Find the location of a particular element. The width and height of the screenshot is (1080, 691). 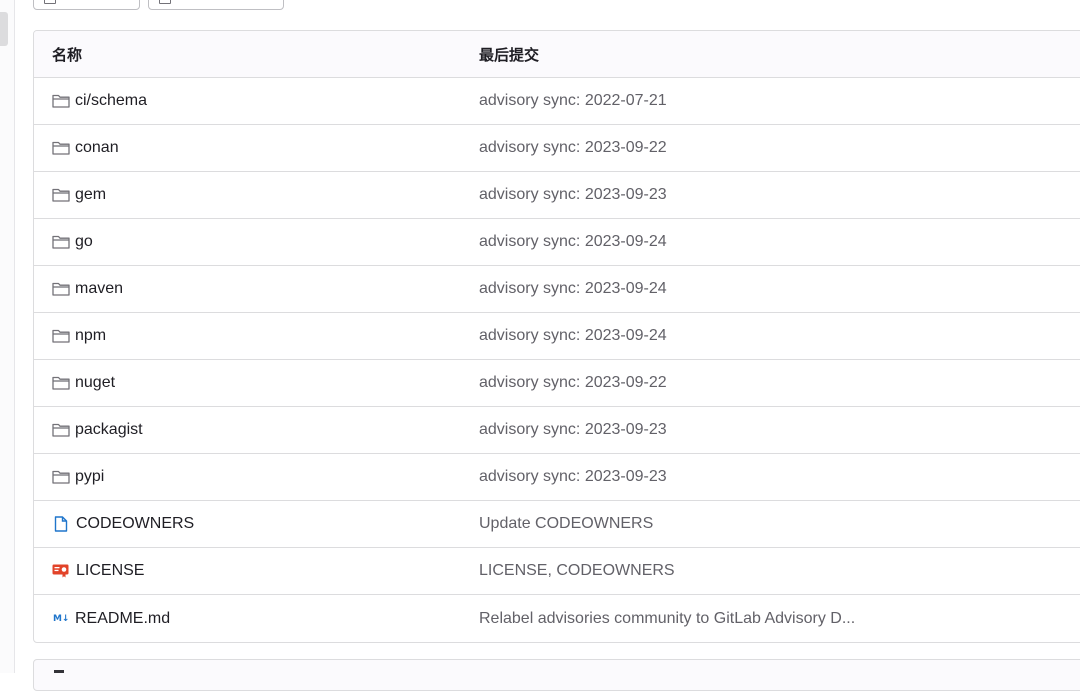

file-name-cell: packagist is located at coordinates (97, 430).